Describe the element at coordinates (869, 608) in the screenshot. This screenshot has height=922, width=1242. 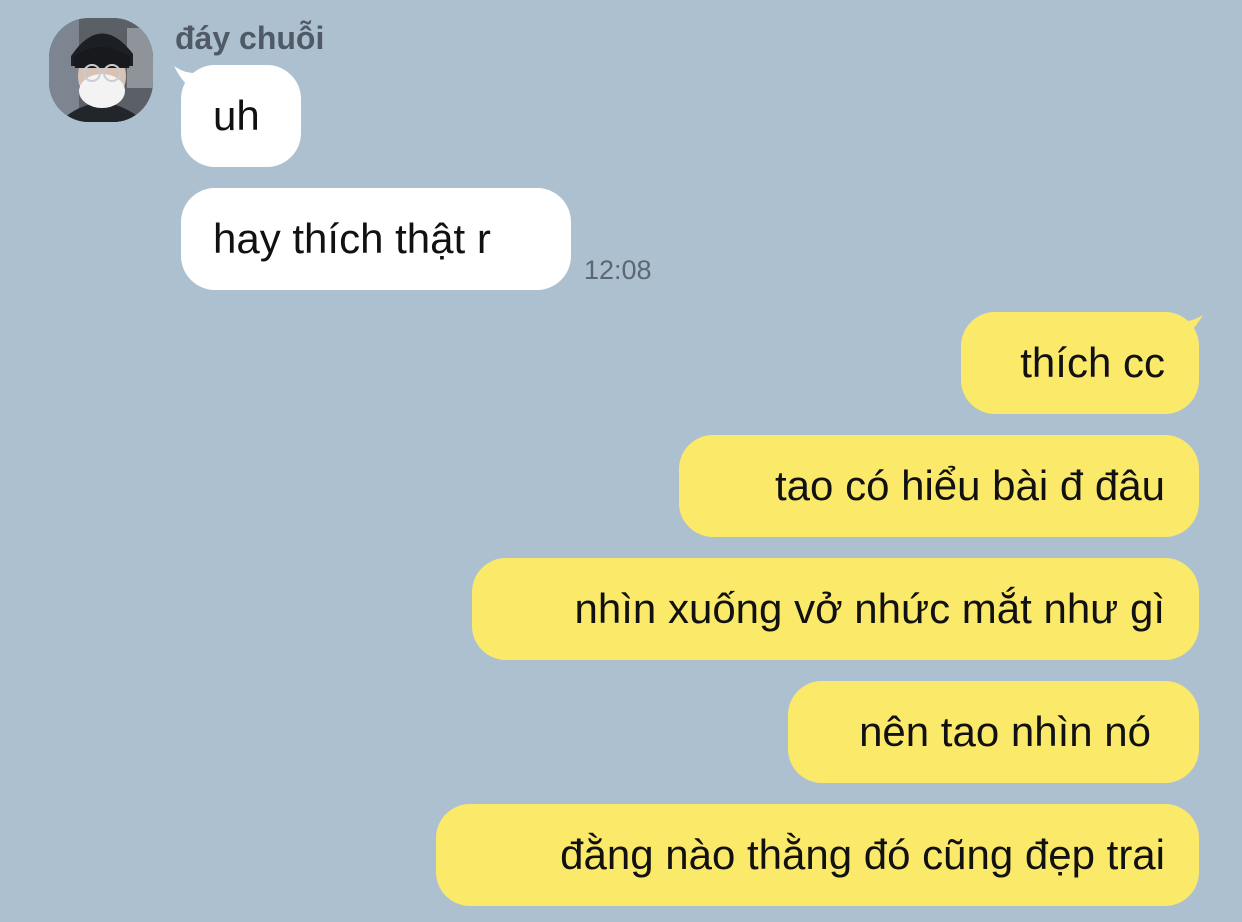
I see `message-text: nhìn xuống vở nhức mắt như gì` at that location.